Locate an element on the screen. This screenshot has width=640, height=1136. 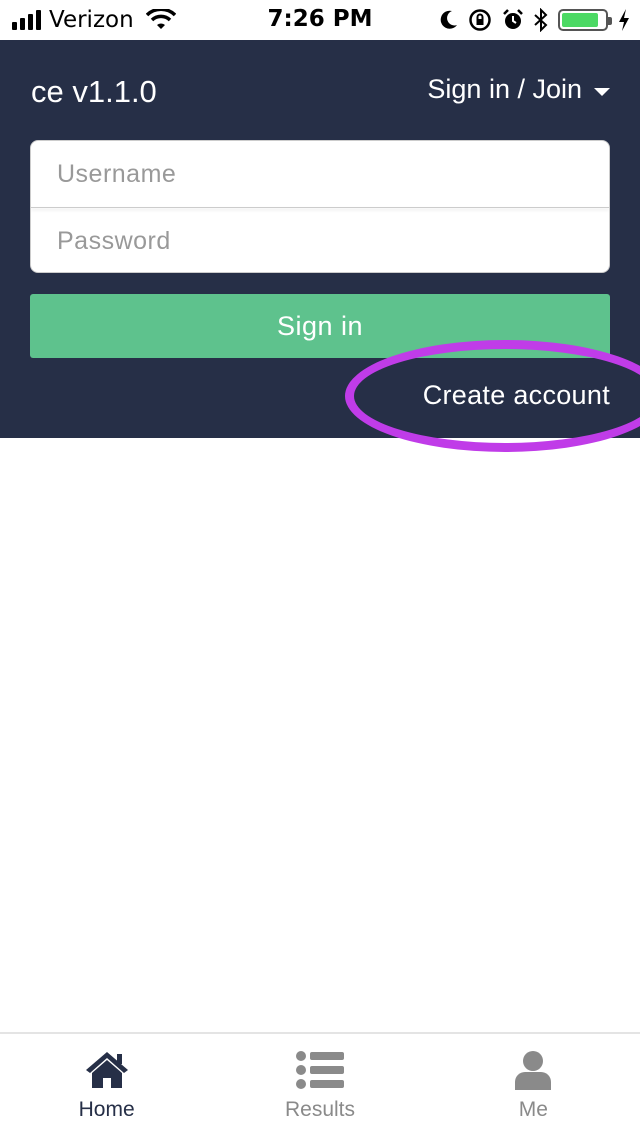
tab-label-me: Me is located at coordinates (533, 1109).